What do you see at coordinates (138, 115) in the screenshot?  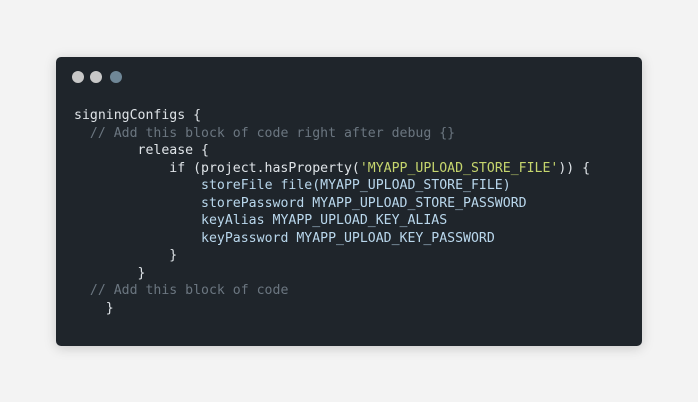 I see `code-token: signingConfigs {` at bounding box center [138, 115].